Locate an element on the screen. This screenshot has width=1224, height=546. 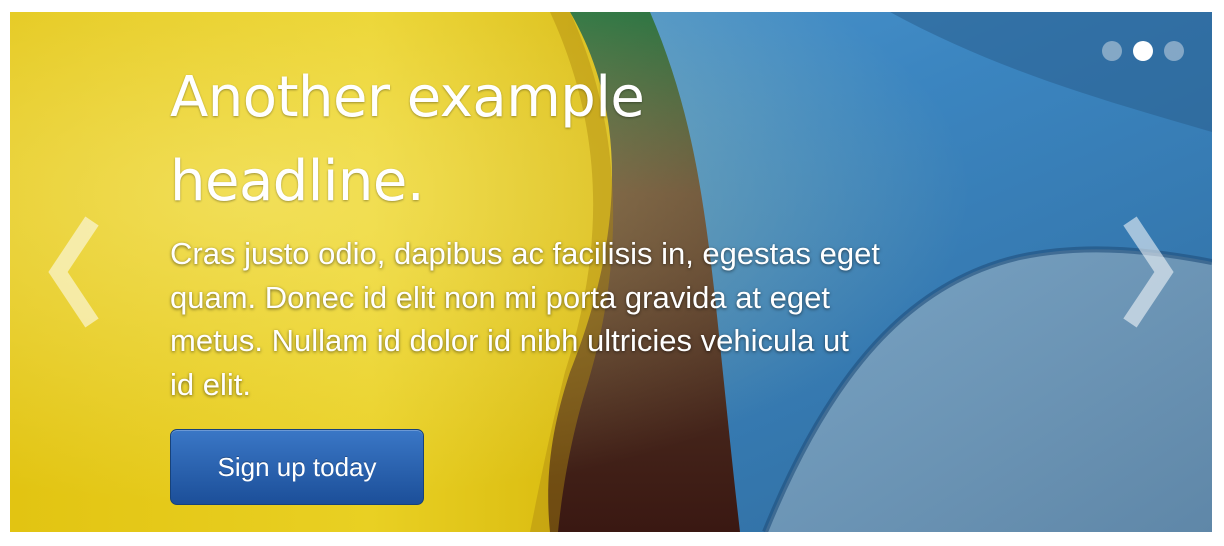
carousel-indicator-2-active is located at coordinates (1143, 51).